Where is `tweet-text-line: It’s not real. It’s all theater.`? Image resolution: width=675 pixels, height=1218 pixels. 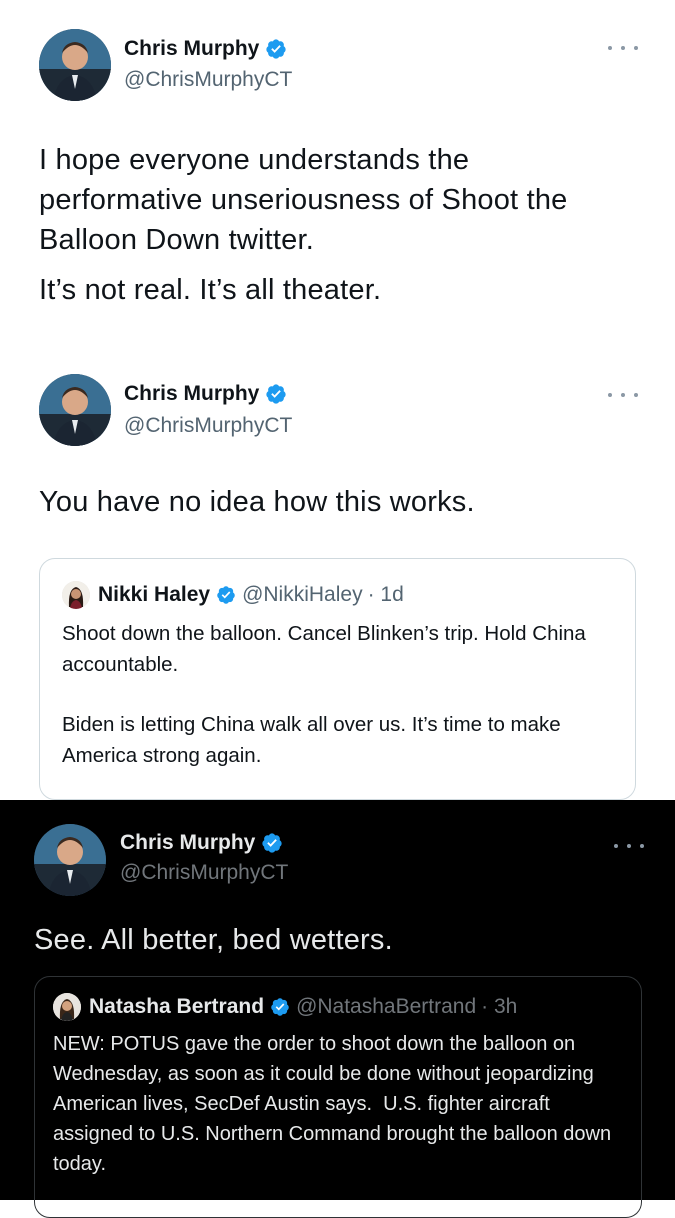 tweet-text-line: It’s not real. It’s all theater. is located at coordinates (210, 290).